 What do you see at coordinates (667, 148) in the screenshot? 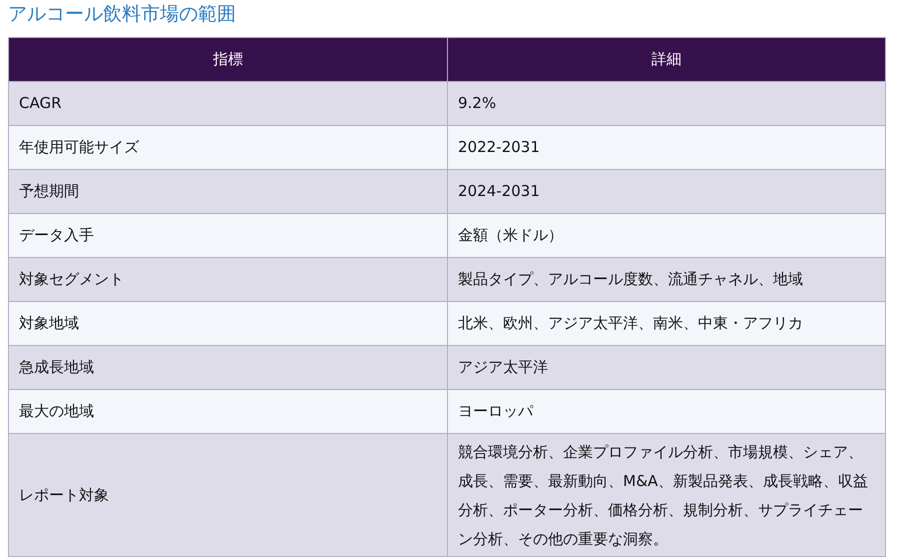
I see `table-cell: 2022-2031` at bounding box center [667, 148].